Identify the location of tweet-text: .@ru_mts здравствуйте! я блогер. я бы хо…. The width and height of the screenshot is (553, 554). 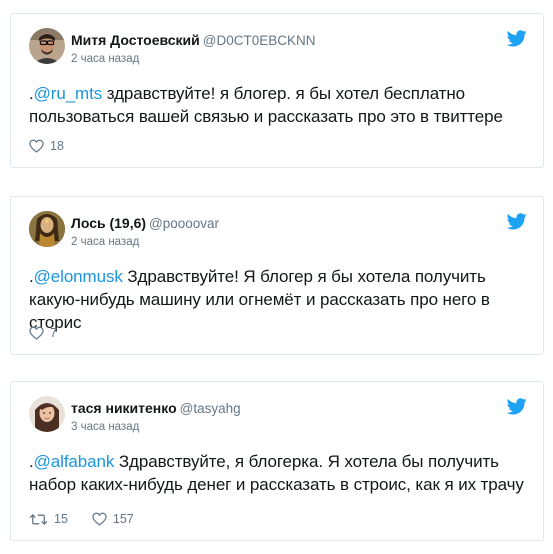
(280, 105).